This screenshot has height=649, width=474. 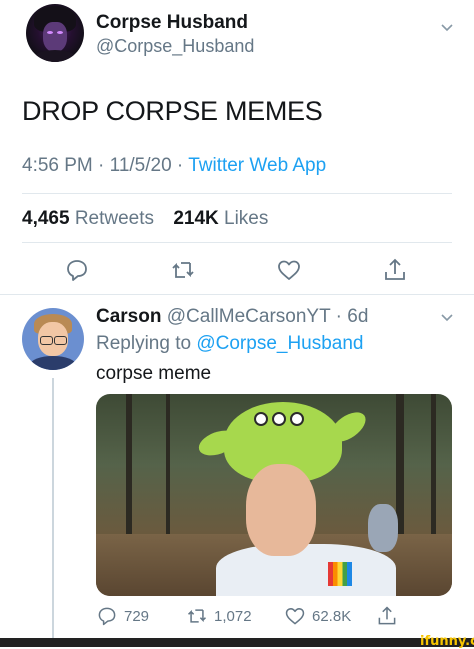 What do you see at coordinates (257, 165) in the screenshot?
I see `tweet-source: Twitter Web App` at bounding box center [257, 165].